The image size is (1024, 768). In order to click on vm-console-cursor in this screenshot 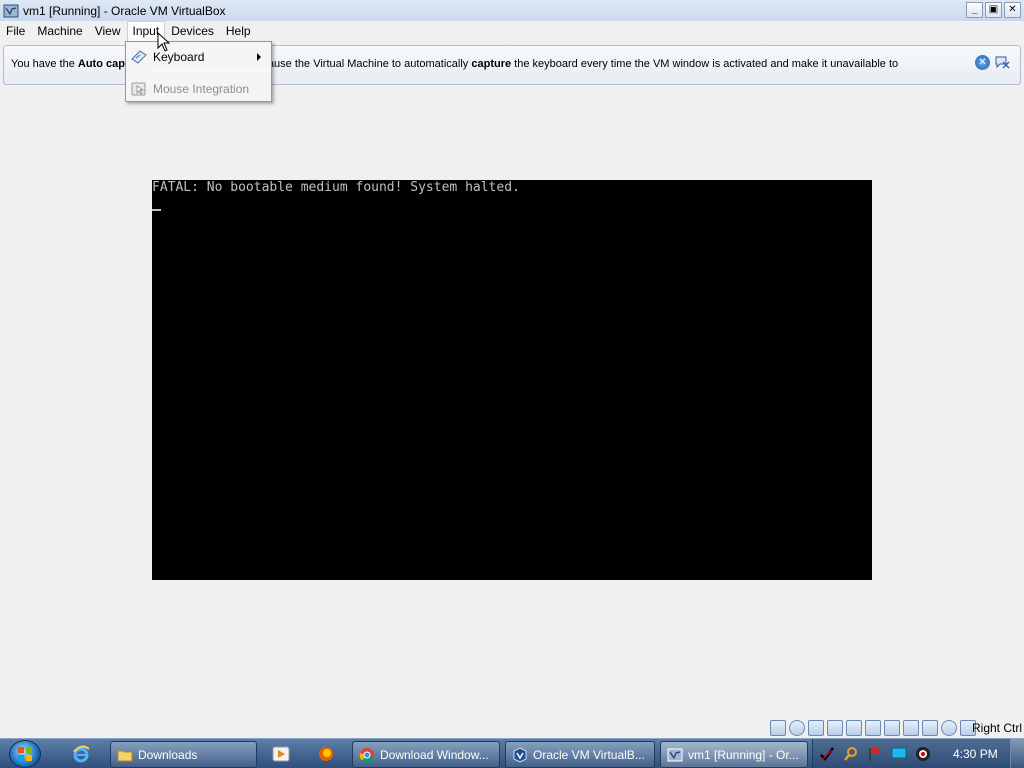, I will do `click(156, 210)`.